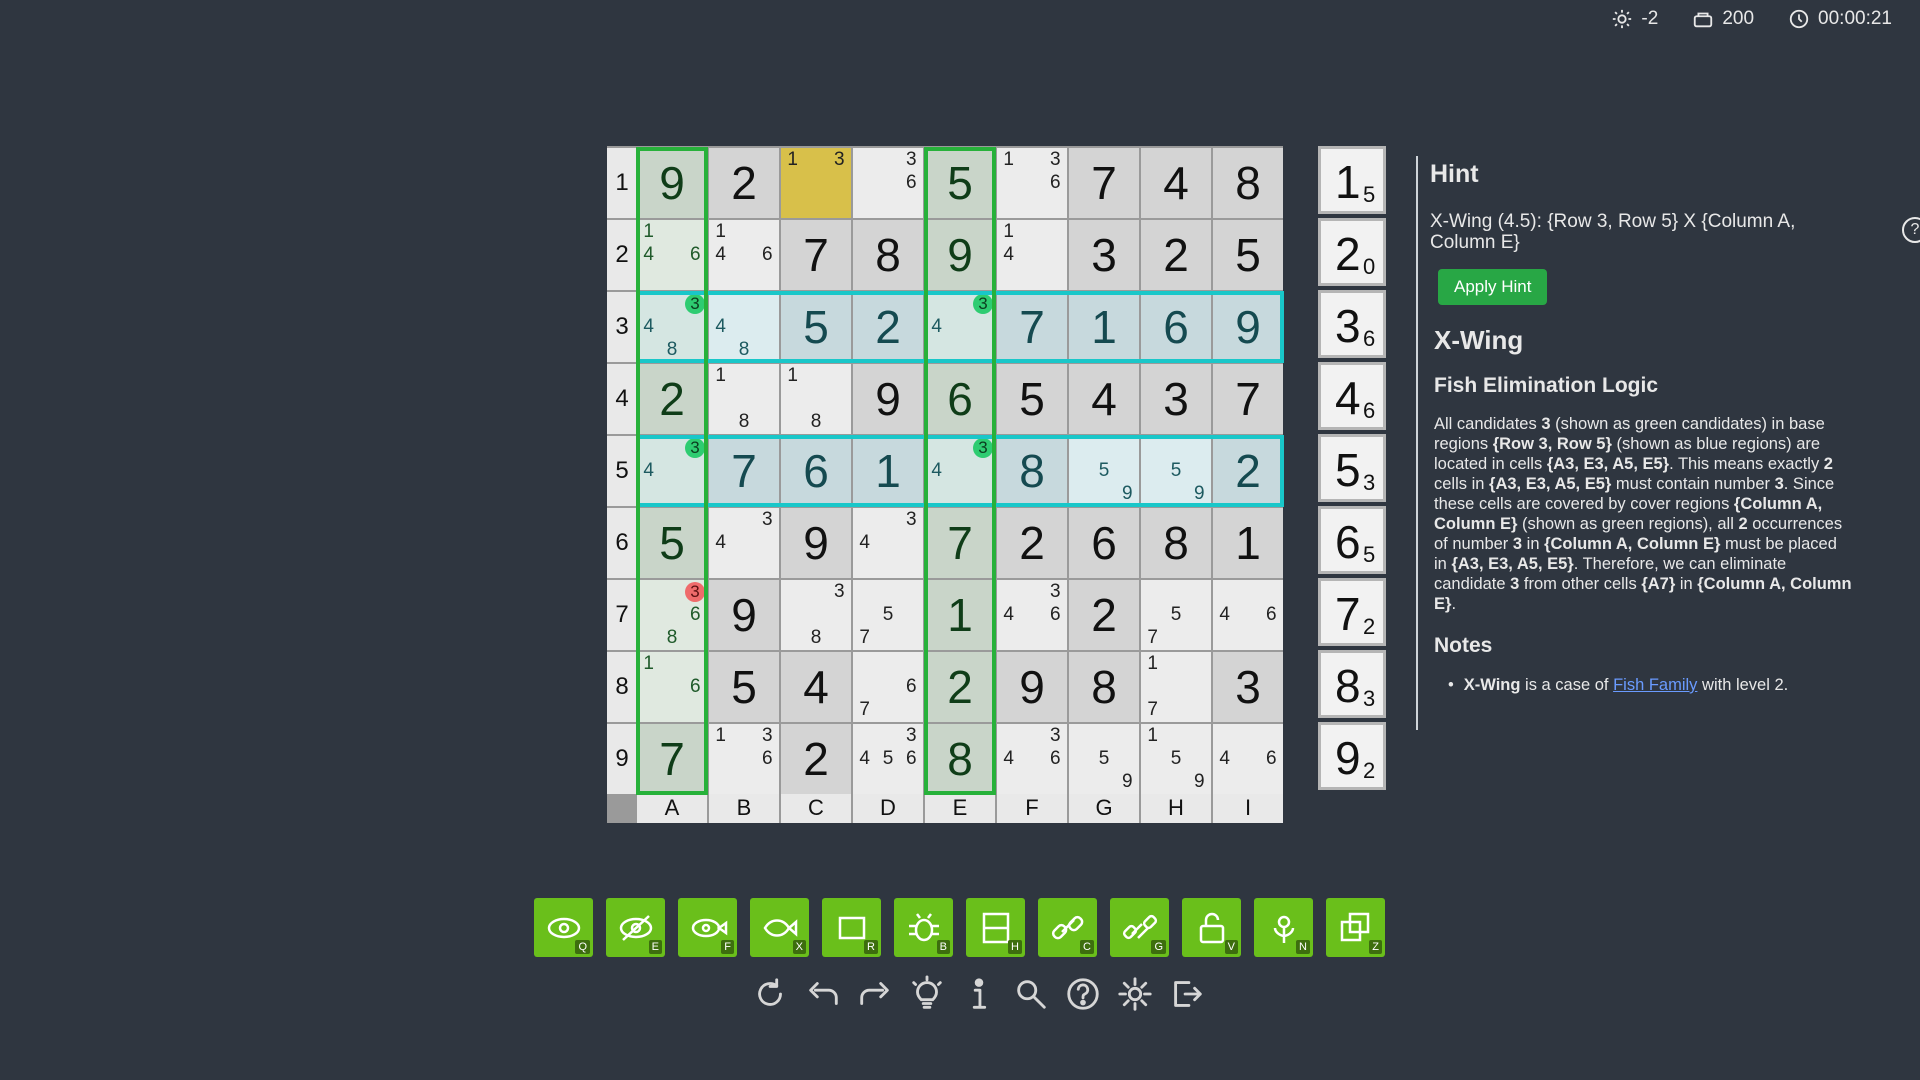 This screenshot has width=1920, height=1080. Describe the element at coordinates (744, 255) in the screenshot. I see `cell-b2: 14 6` at that location.